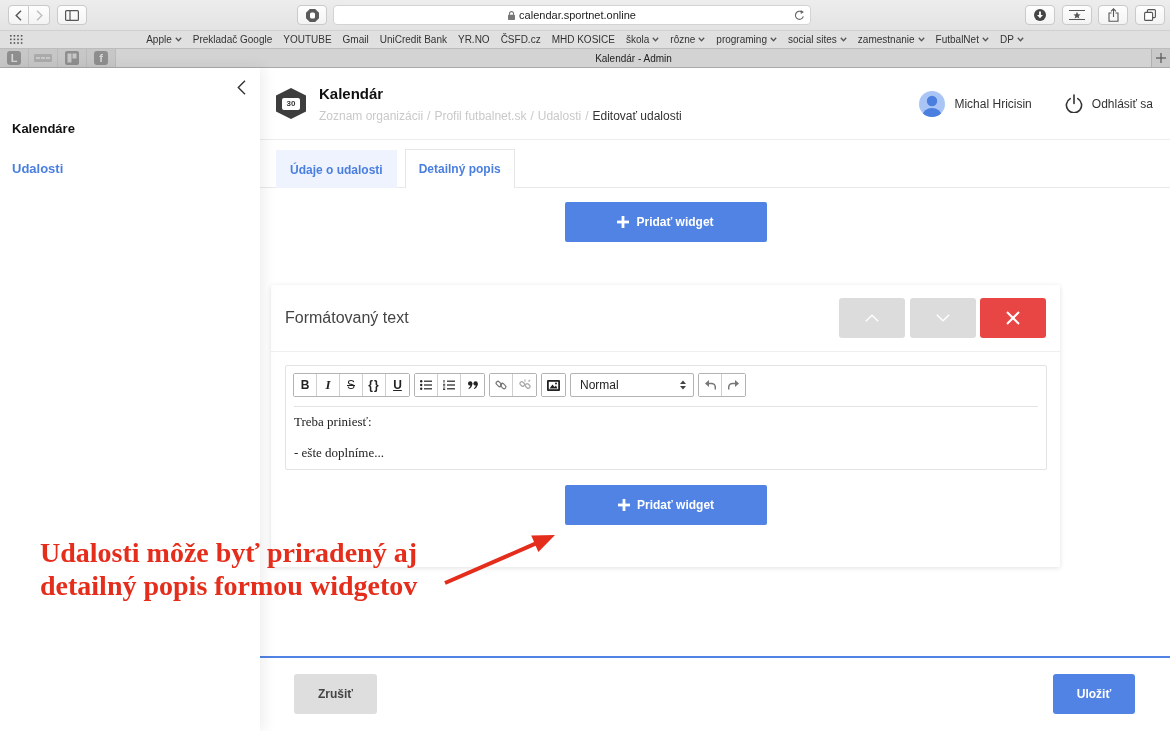 Image resolution: width=1170 pixels, height=731 pixels. Describe the element at coordinates (335, 694) in the screenshot. I see `cancel-button: Zrušiť` at that location.